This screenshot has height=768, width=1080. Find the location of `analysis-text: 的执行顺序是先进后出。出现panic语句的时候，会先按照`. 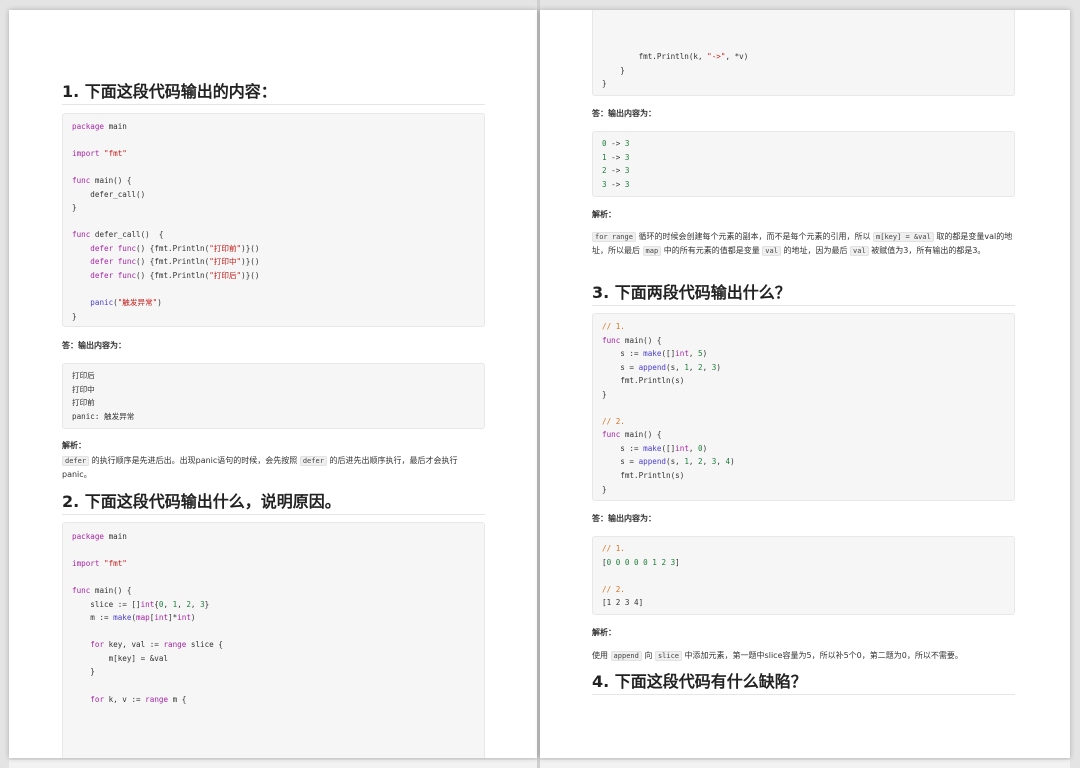

analysis-text: 的执行顺序是先进后出。出现panic语句的时候，会先按照 is located at coordinates (194, 460).